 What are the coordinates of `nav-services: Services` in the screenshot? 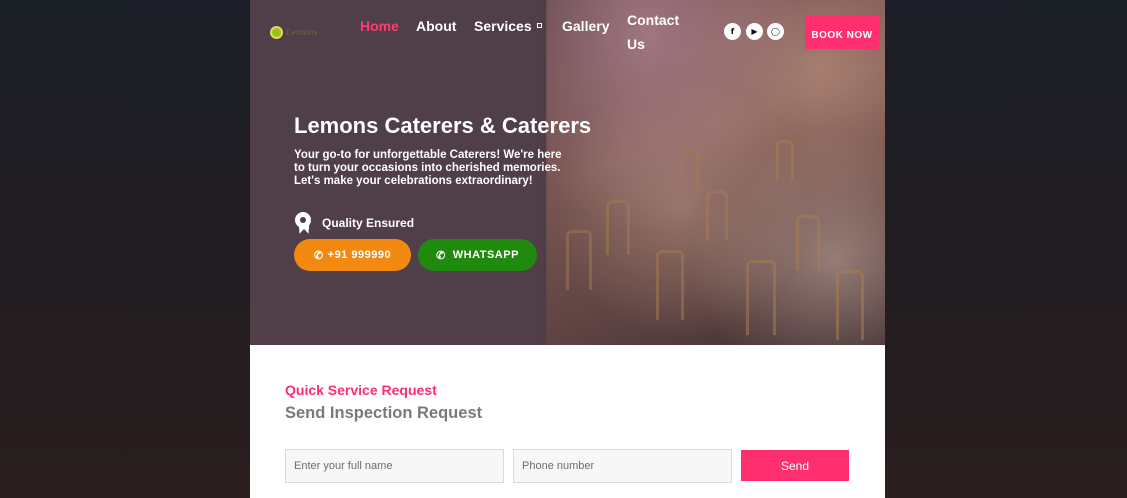 It's located at (503, 26).